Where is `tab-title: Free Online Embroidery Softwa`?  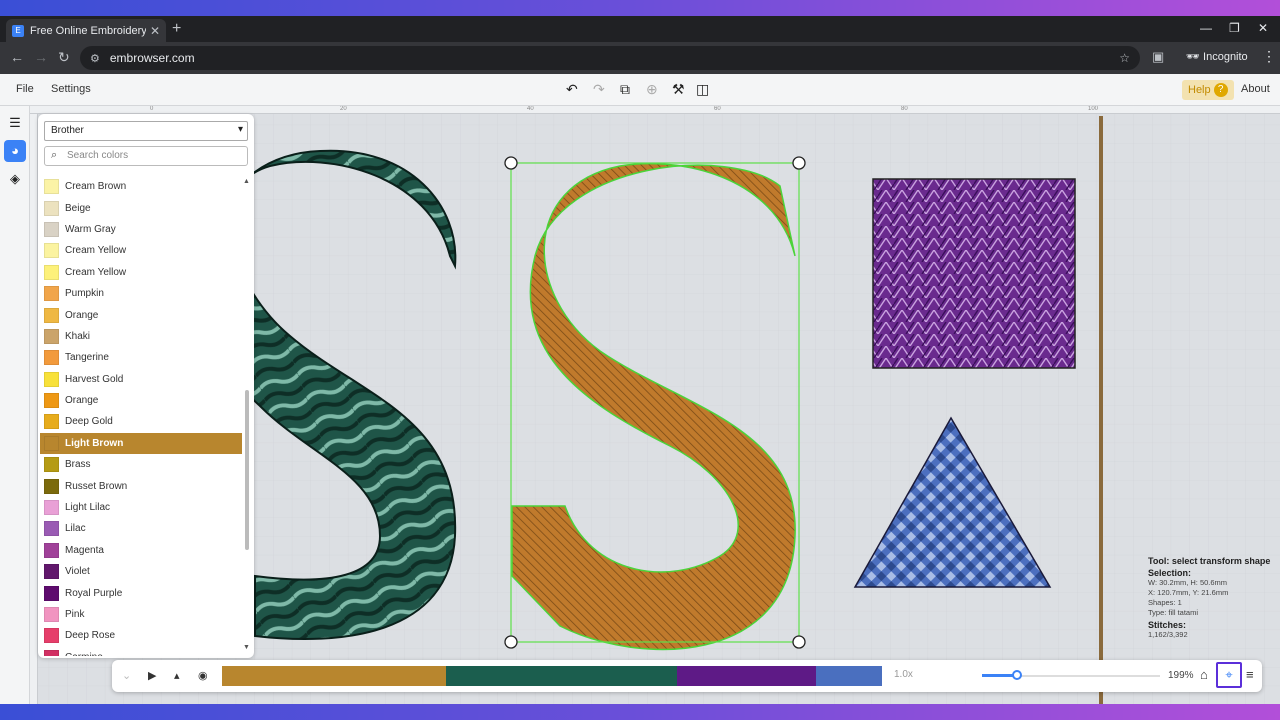 tab-title: Free Online Embroidery Softwa is located at coordinates (88, 30).